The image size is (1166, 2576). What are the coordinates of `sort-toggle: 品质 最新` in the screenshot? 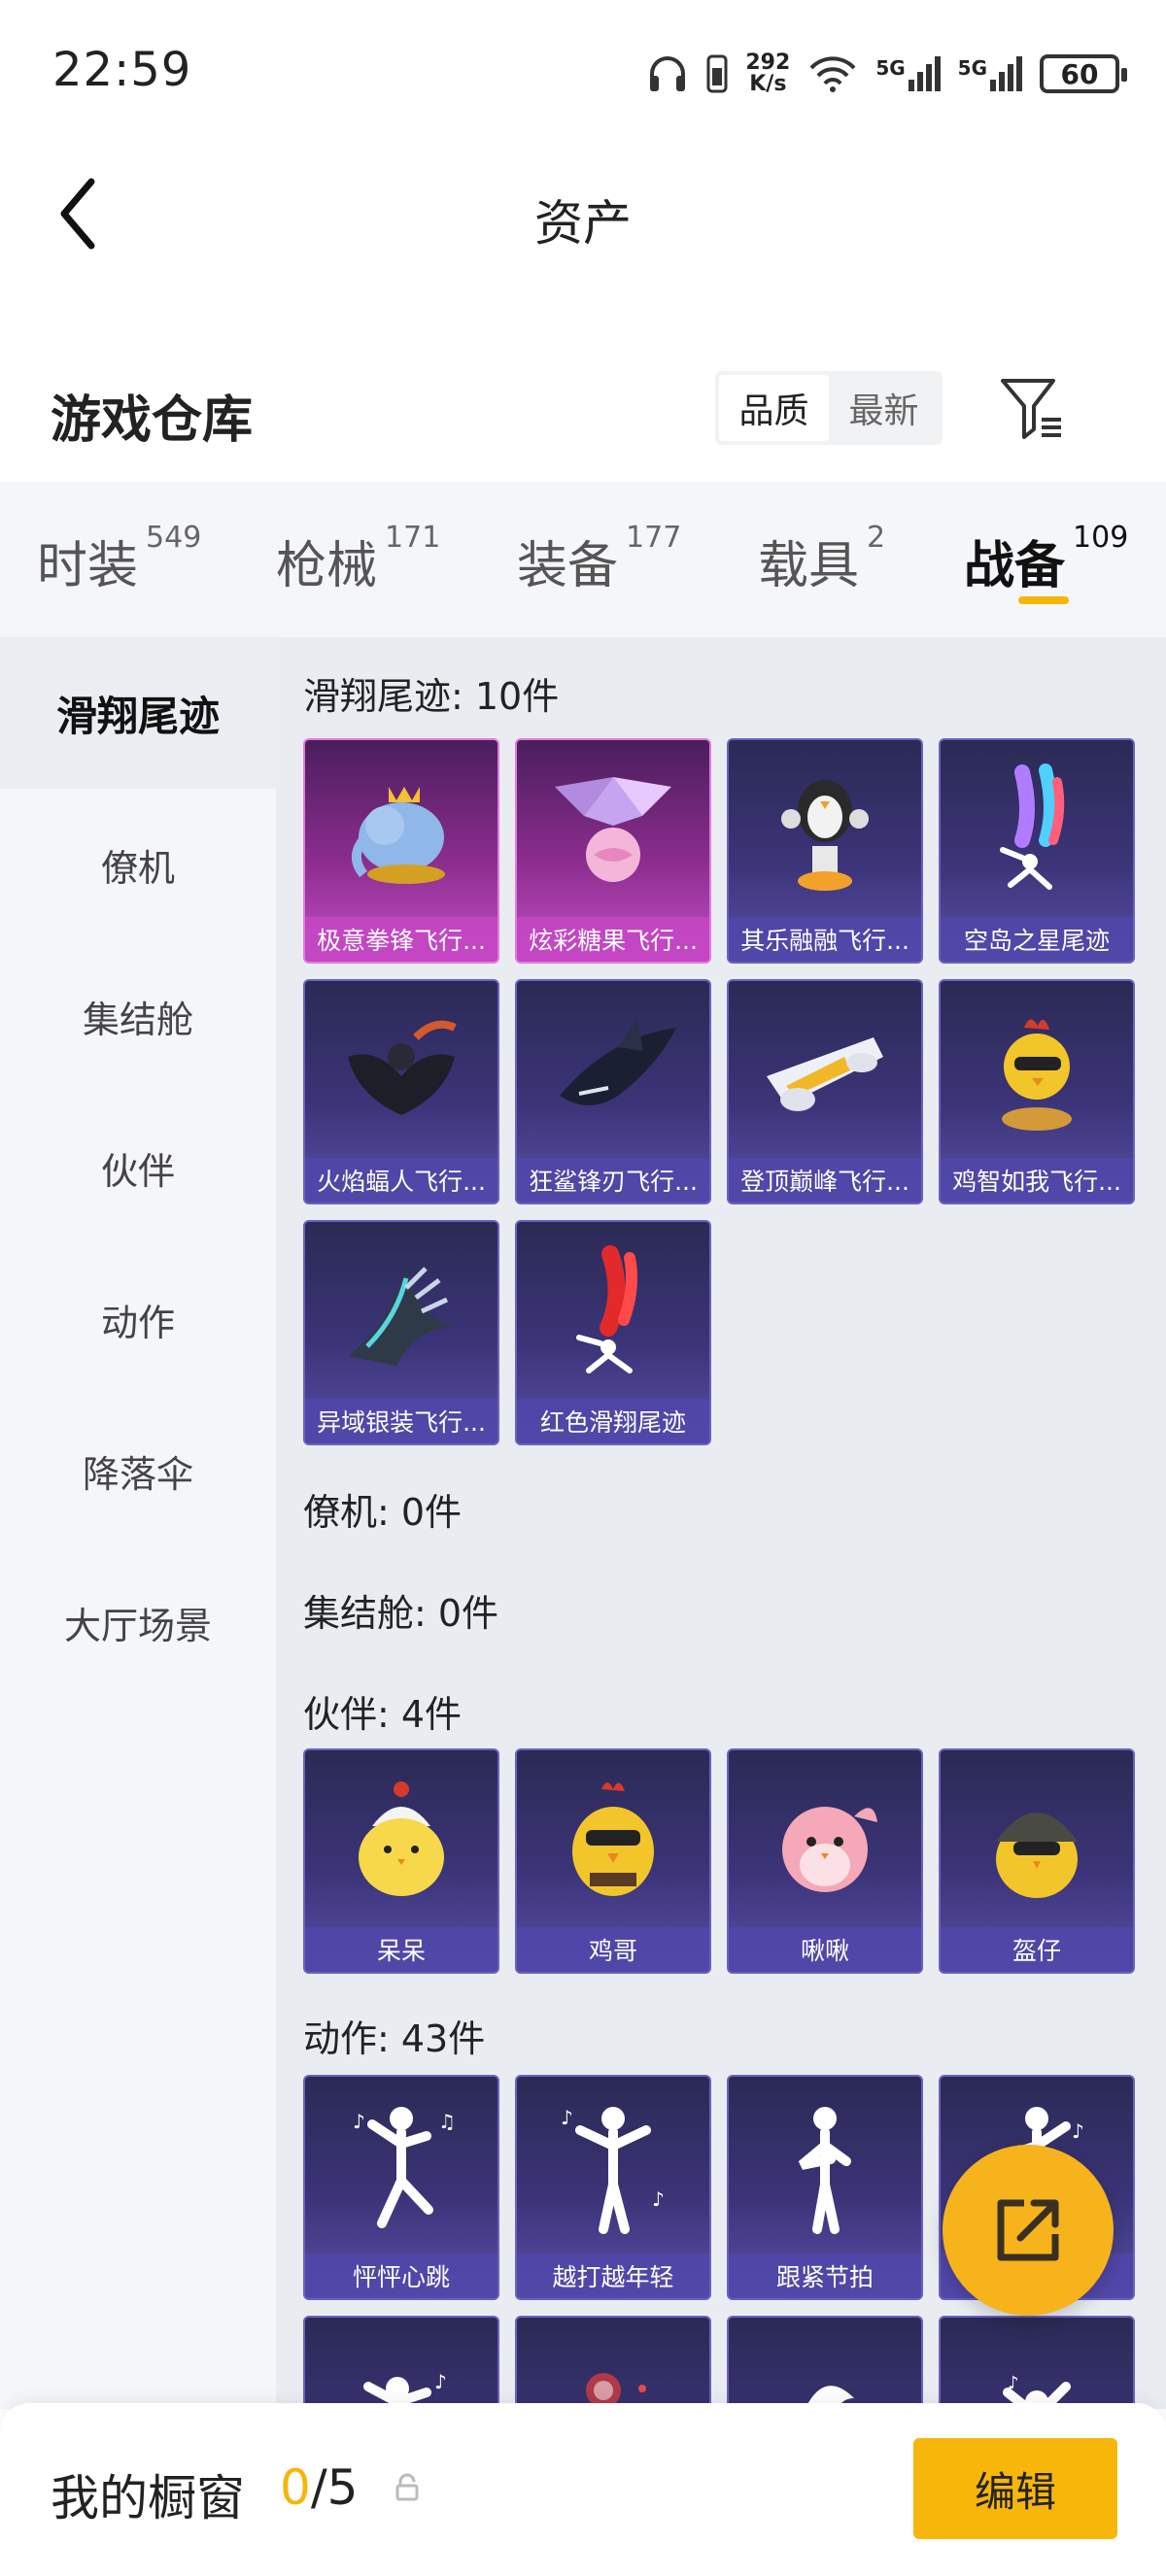 It's located at (829, 408).